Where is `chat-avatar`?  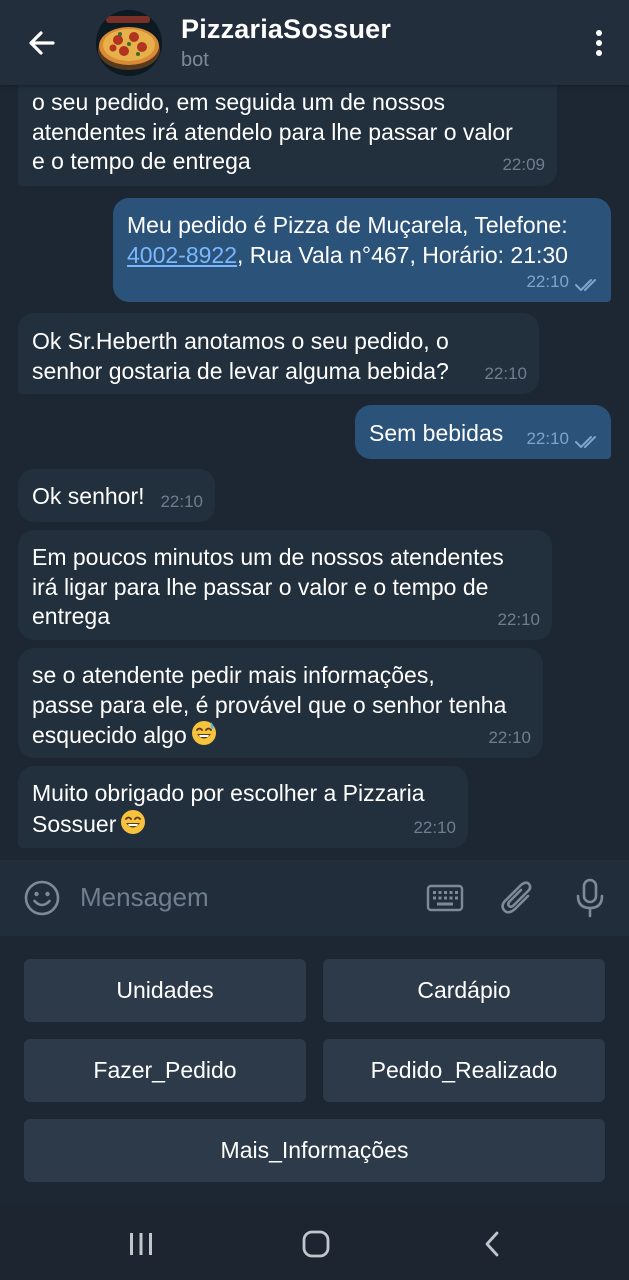
chat-avatar is located at coordinates (129, 43).